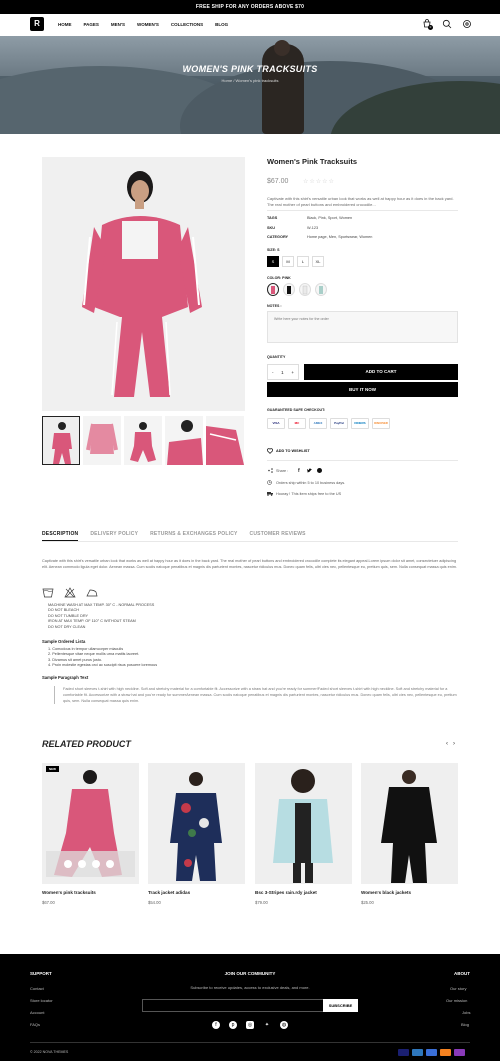  I want to click on nav-blog: BLOG, so click(221, 24).